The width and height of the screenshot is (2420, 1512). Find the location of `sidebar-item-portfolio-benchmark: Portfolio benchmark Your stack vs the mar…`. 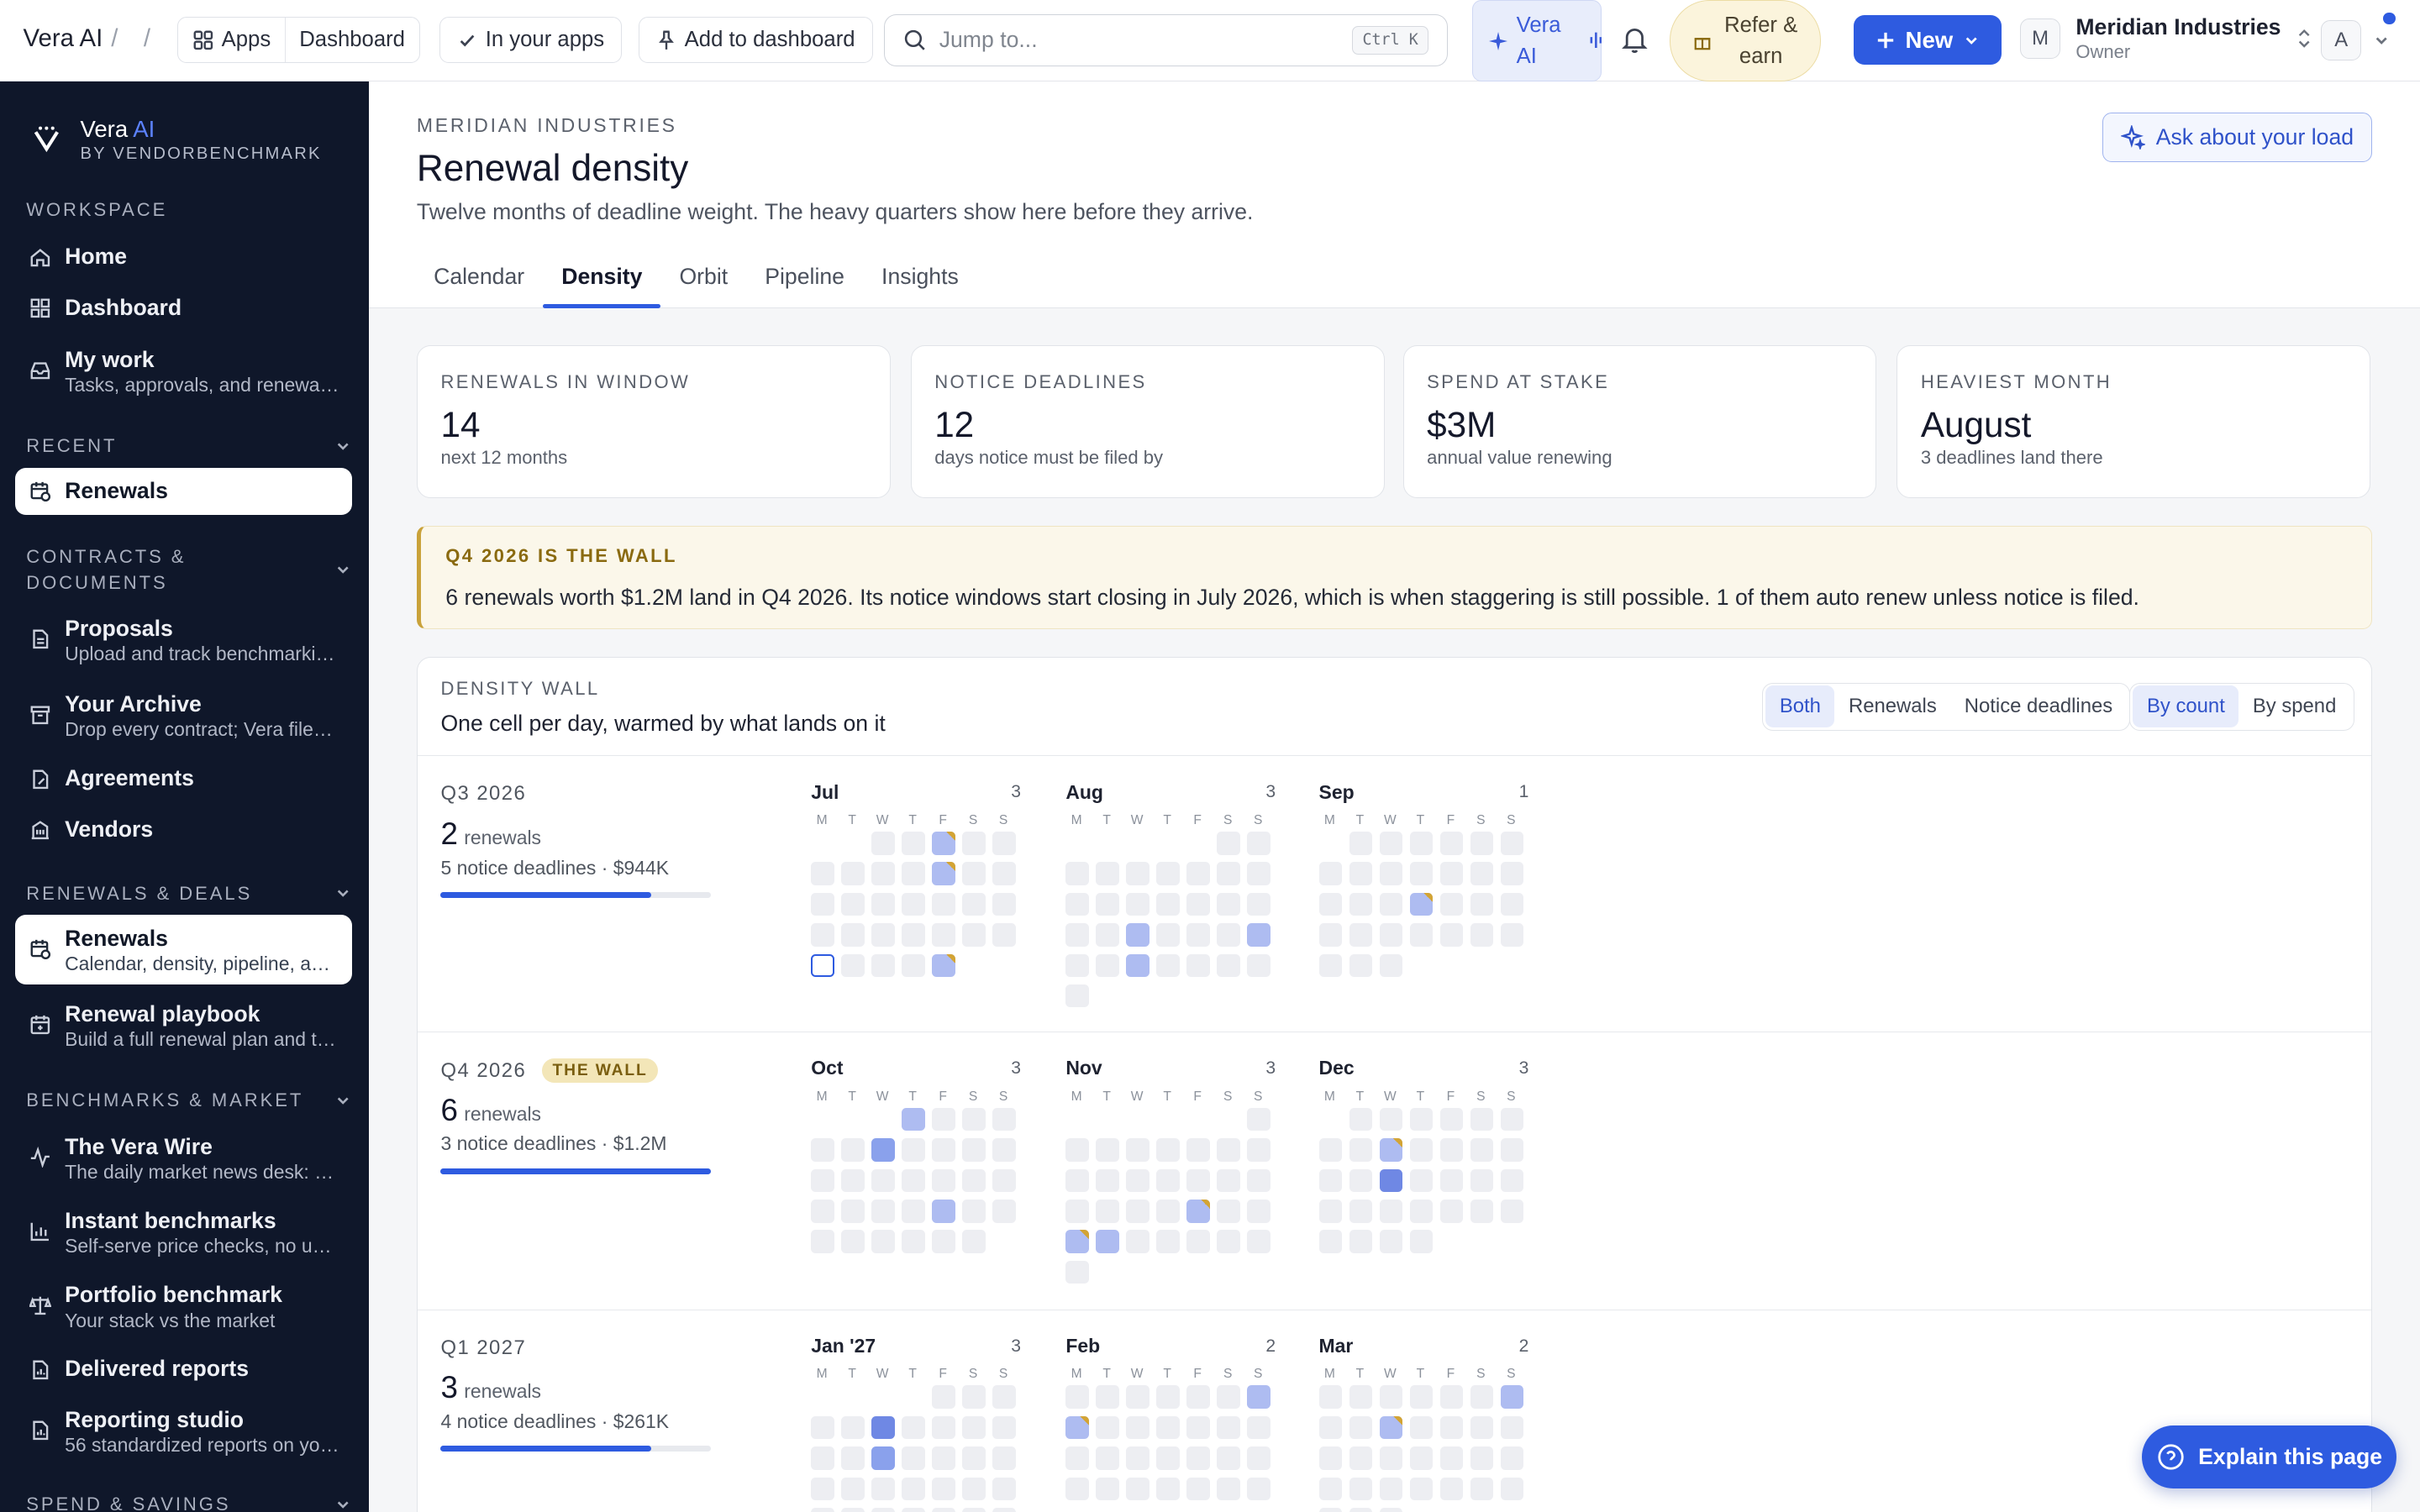

sidebar-item-portfolio-benchmark: Portfolio benchmark Your stack vs the mar… is located at coordinates (183, 1307).